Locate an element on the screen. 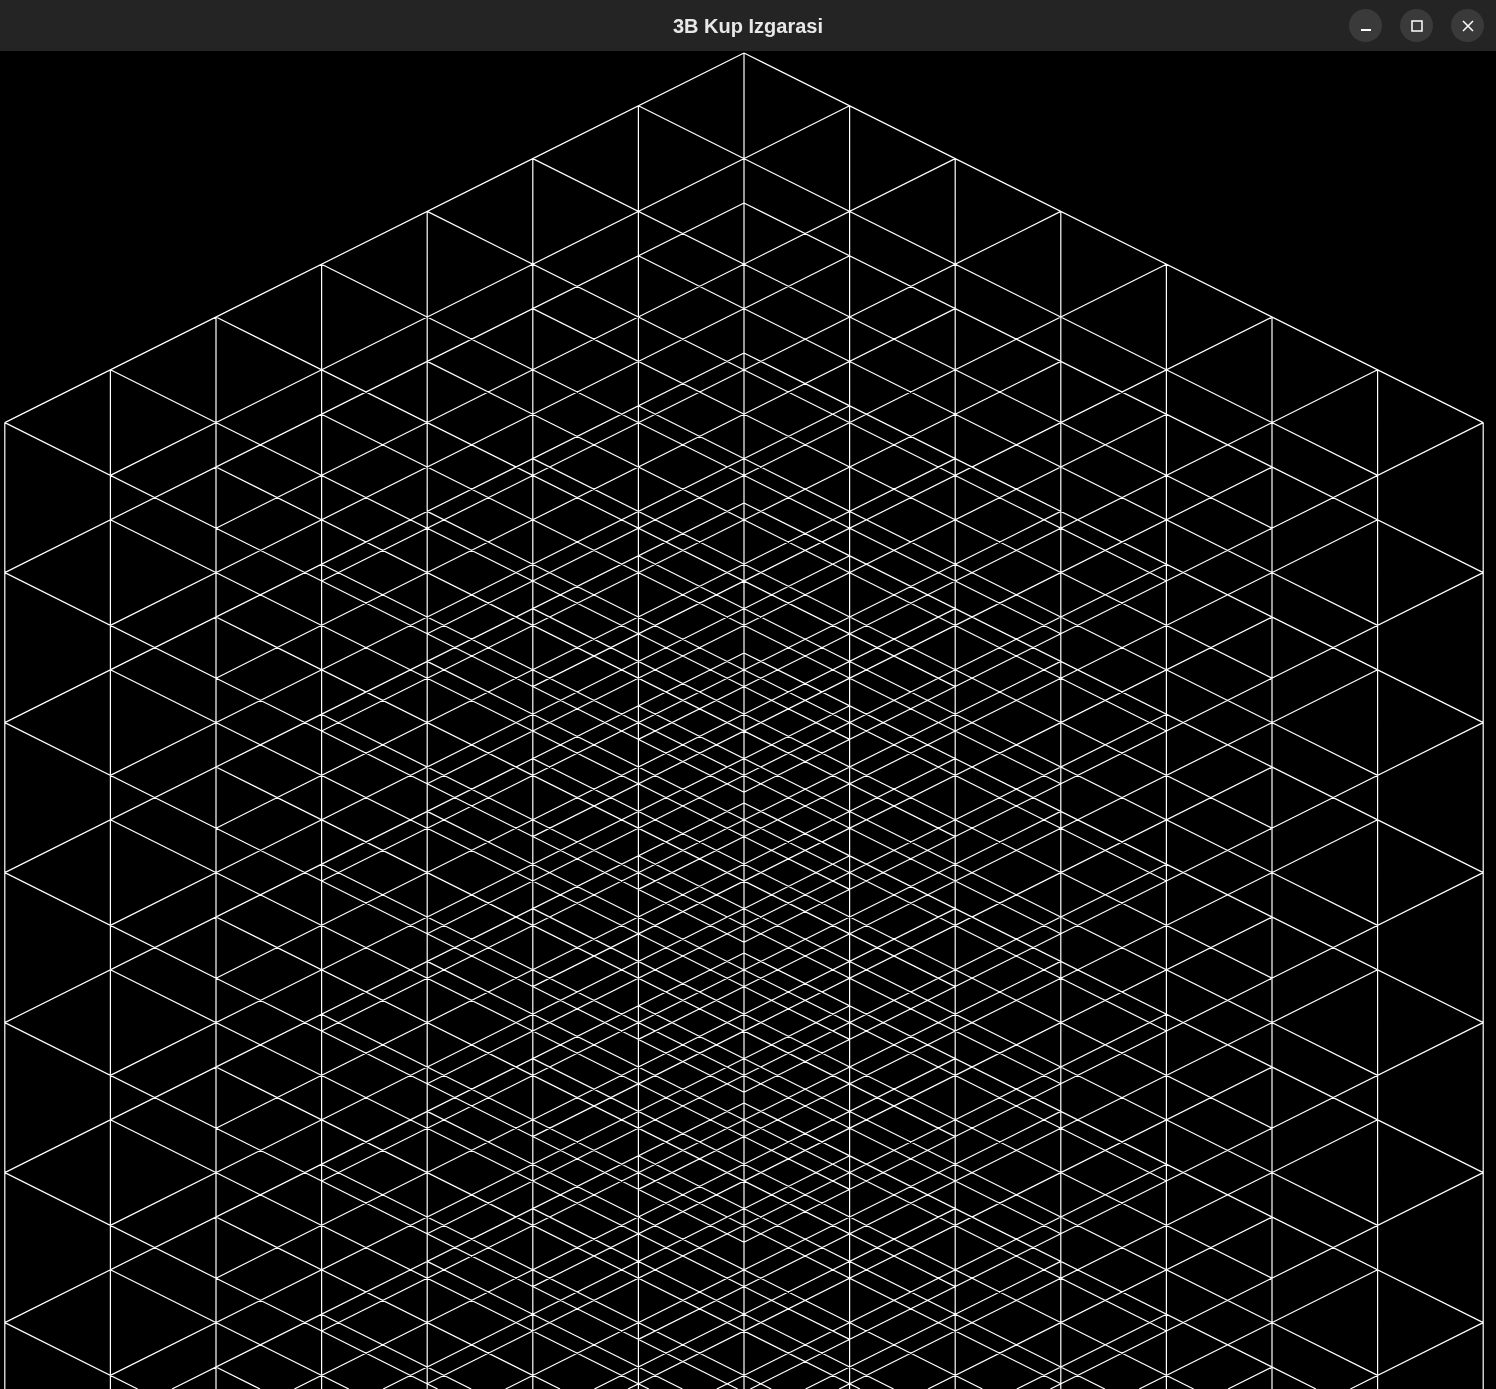 The width and height of the screenshot is (1496, 1389). window-title: 3B Kup Izgarasi is located at coordinates (747, 26).